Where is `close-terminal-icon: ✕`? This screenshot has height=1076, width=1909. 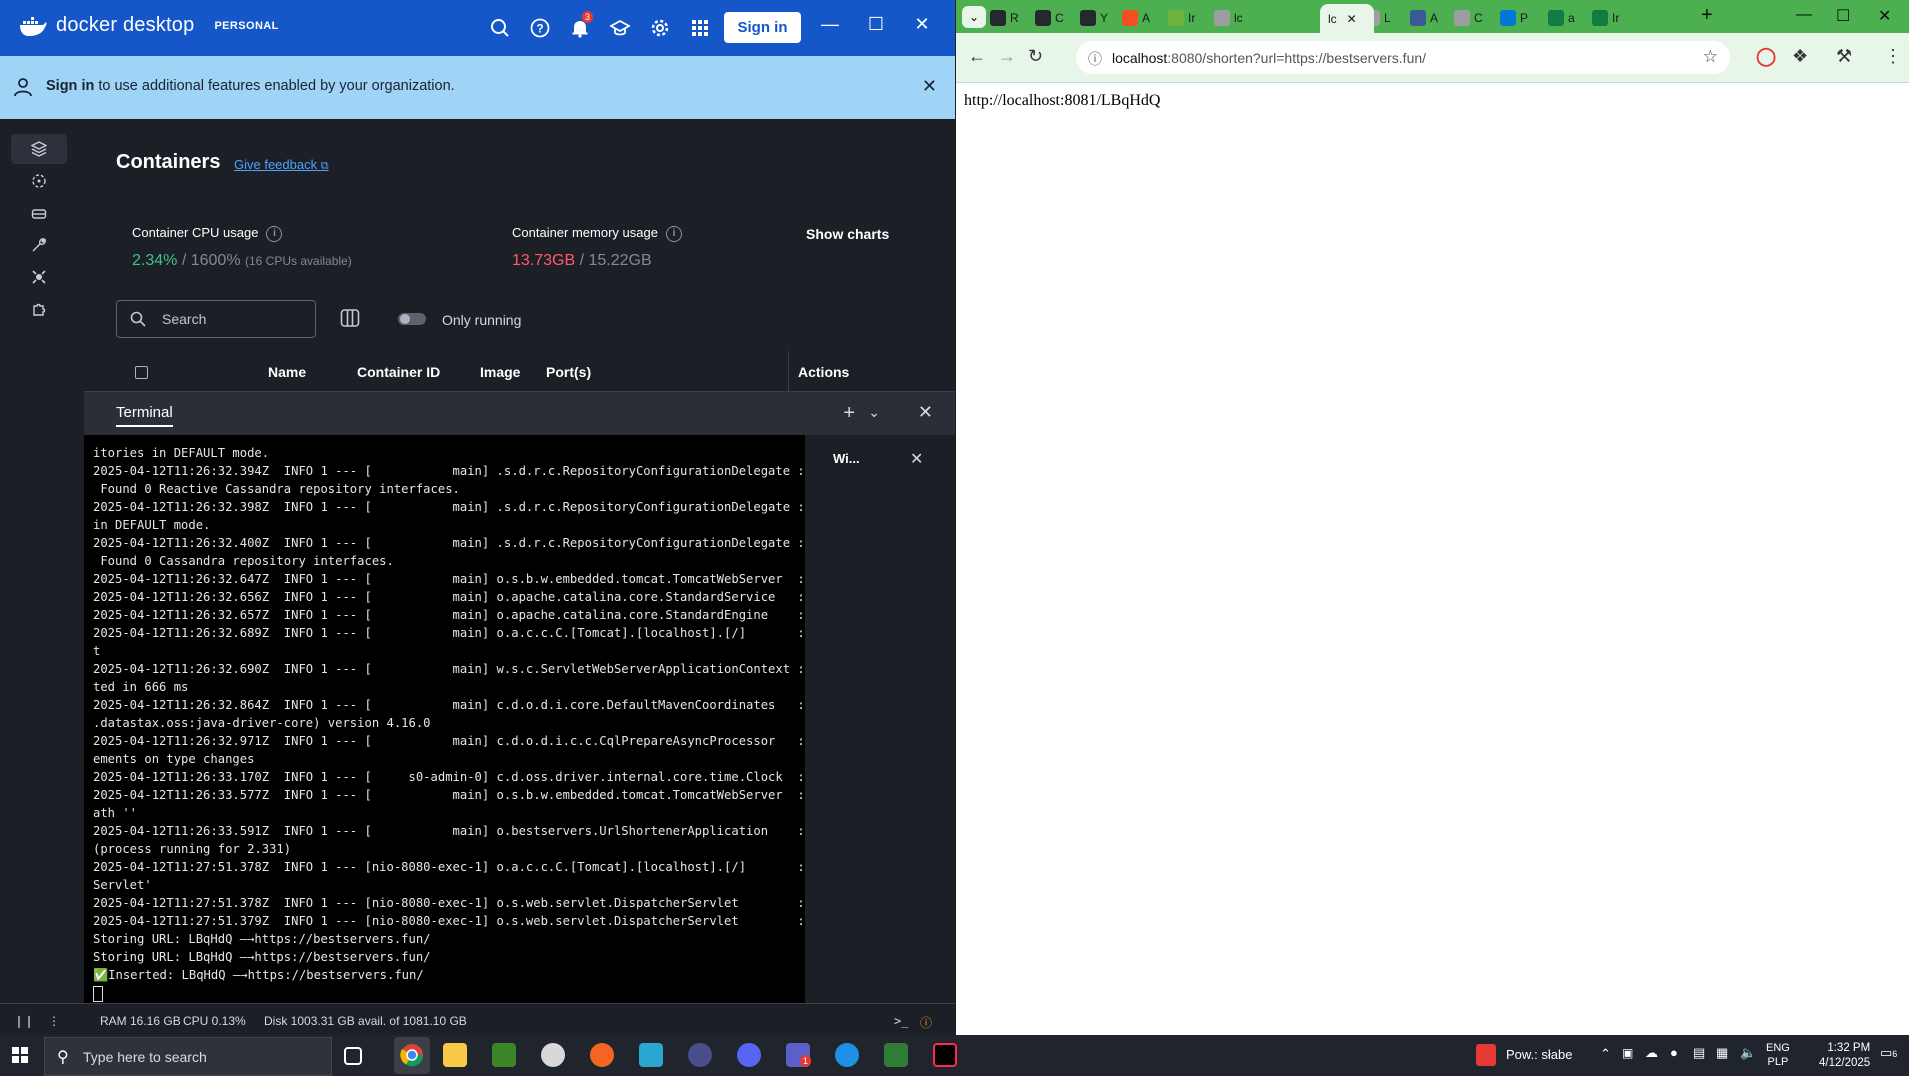 close-terminal-icon: ✕ is located at coordinates (925, 412).